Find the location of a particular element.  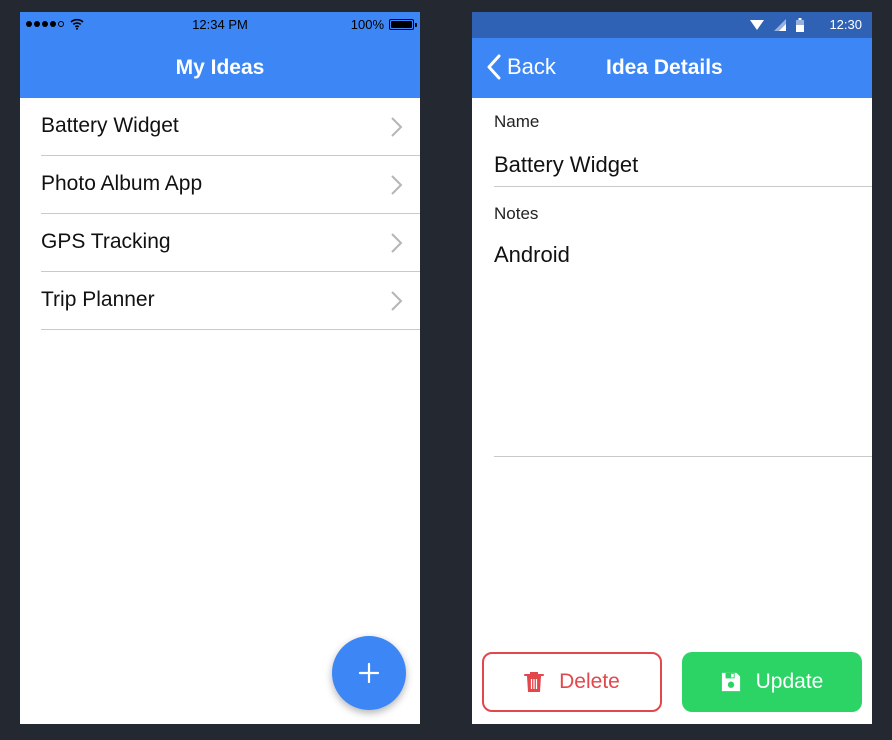

save-icon is located at coordinates (730, 682).